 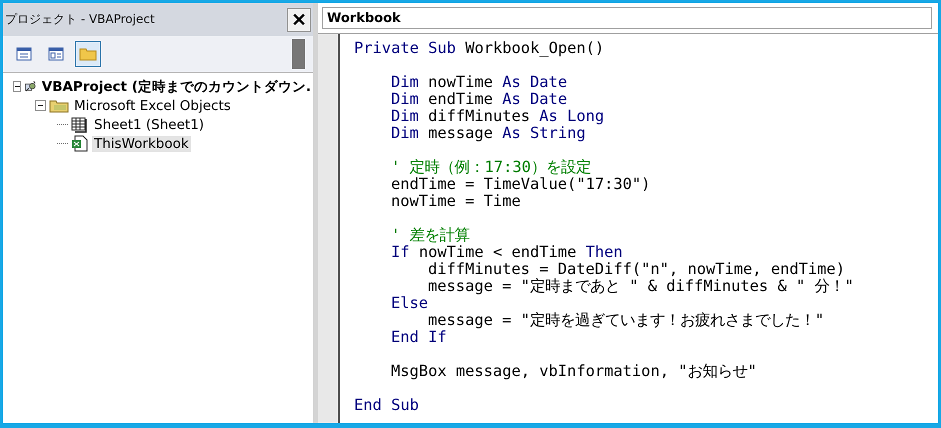 What do you see at coordinates (431, 235) in the screenshot?
I see `code-line: ' 差を計算` at bounding box center [431, 235].